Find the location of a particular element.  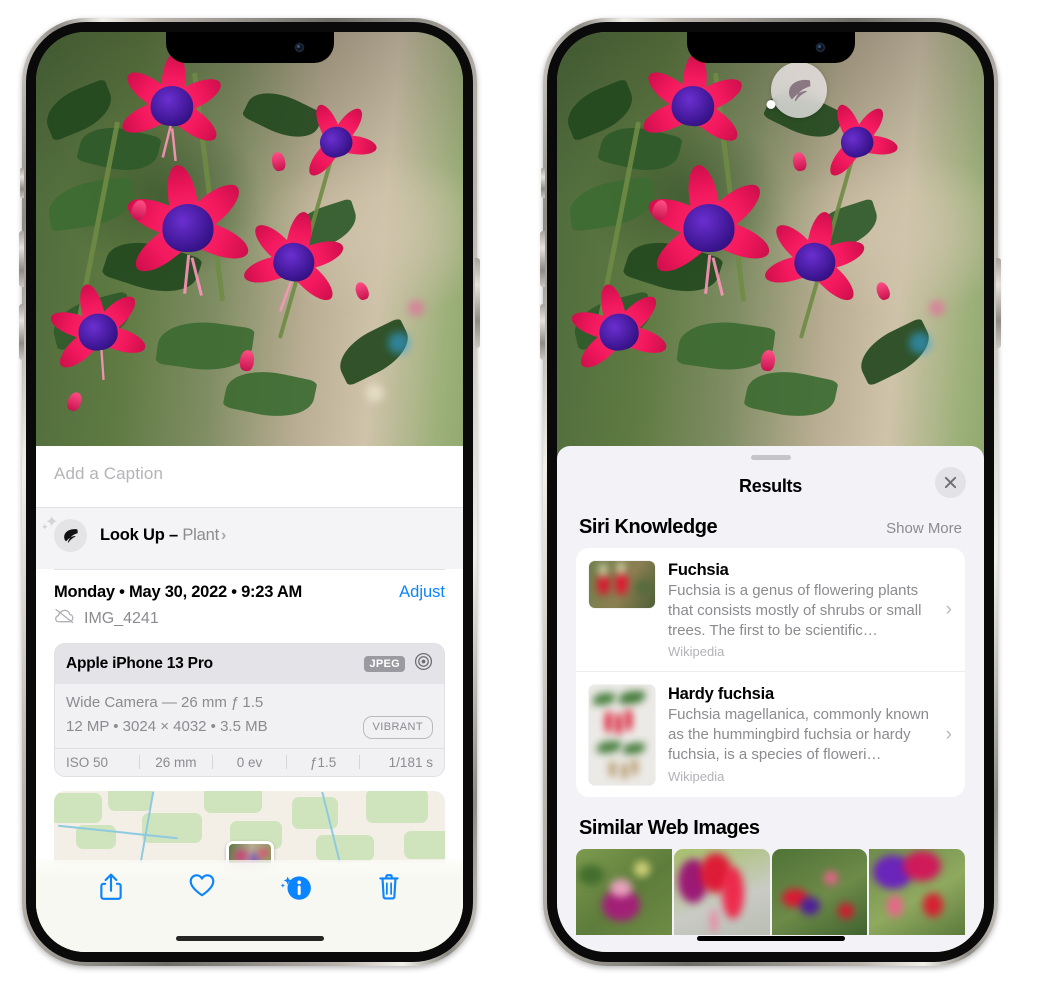

look-up-title: Look Up is located at coordinates (132, 535).